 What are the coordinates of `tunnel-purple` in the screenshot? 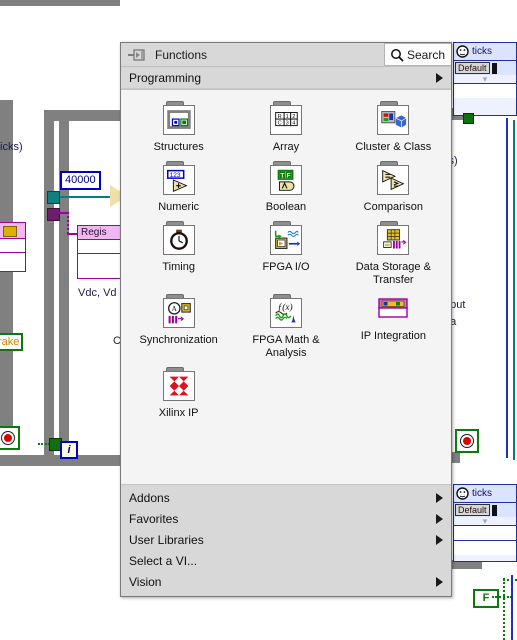 It's located at (53, 214).